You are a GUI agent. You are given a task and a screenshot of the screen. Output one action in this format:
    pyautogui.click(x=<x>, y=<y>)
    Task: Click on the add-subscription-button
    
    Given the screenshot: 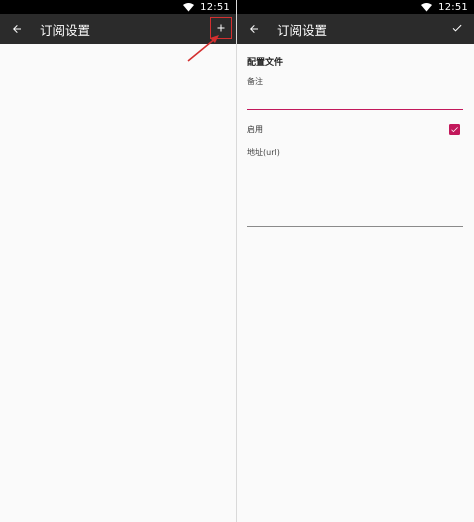 What is the action you would take?
    pyautogui.click(x=221, y=28)
    